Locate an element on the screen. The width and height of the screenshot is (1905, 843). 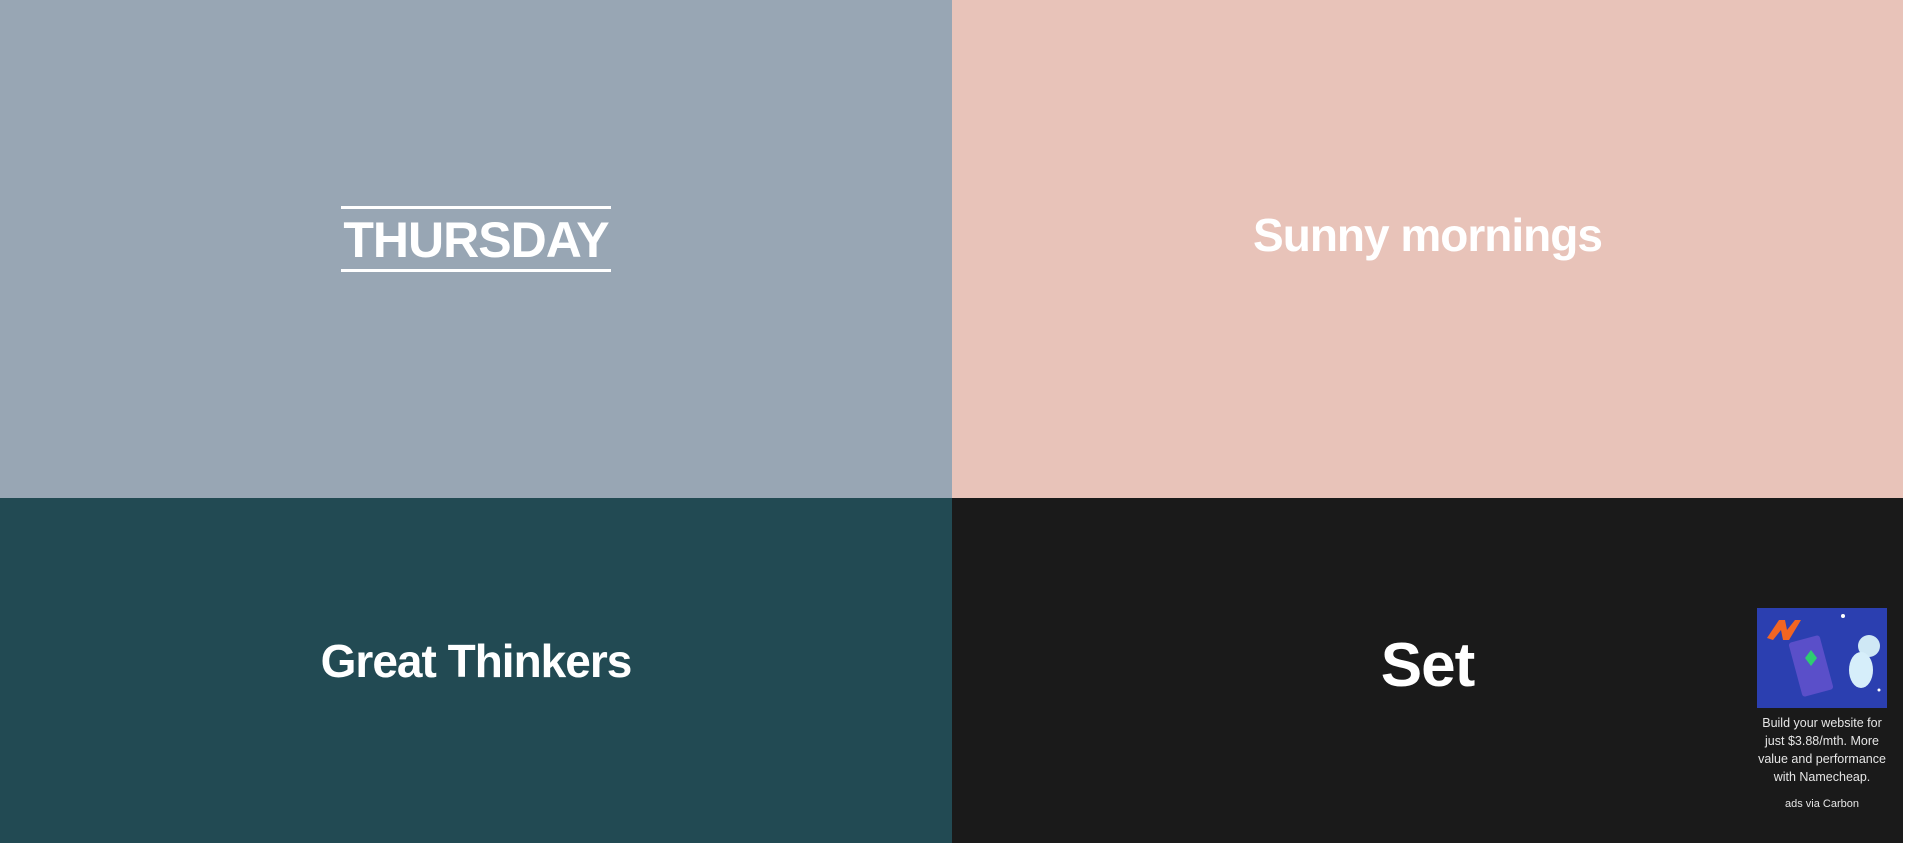
greeting-heading: Sunny mornings is located at coordinates (1428, 235).